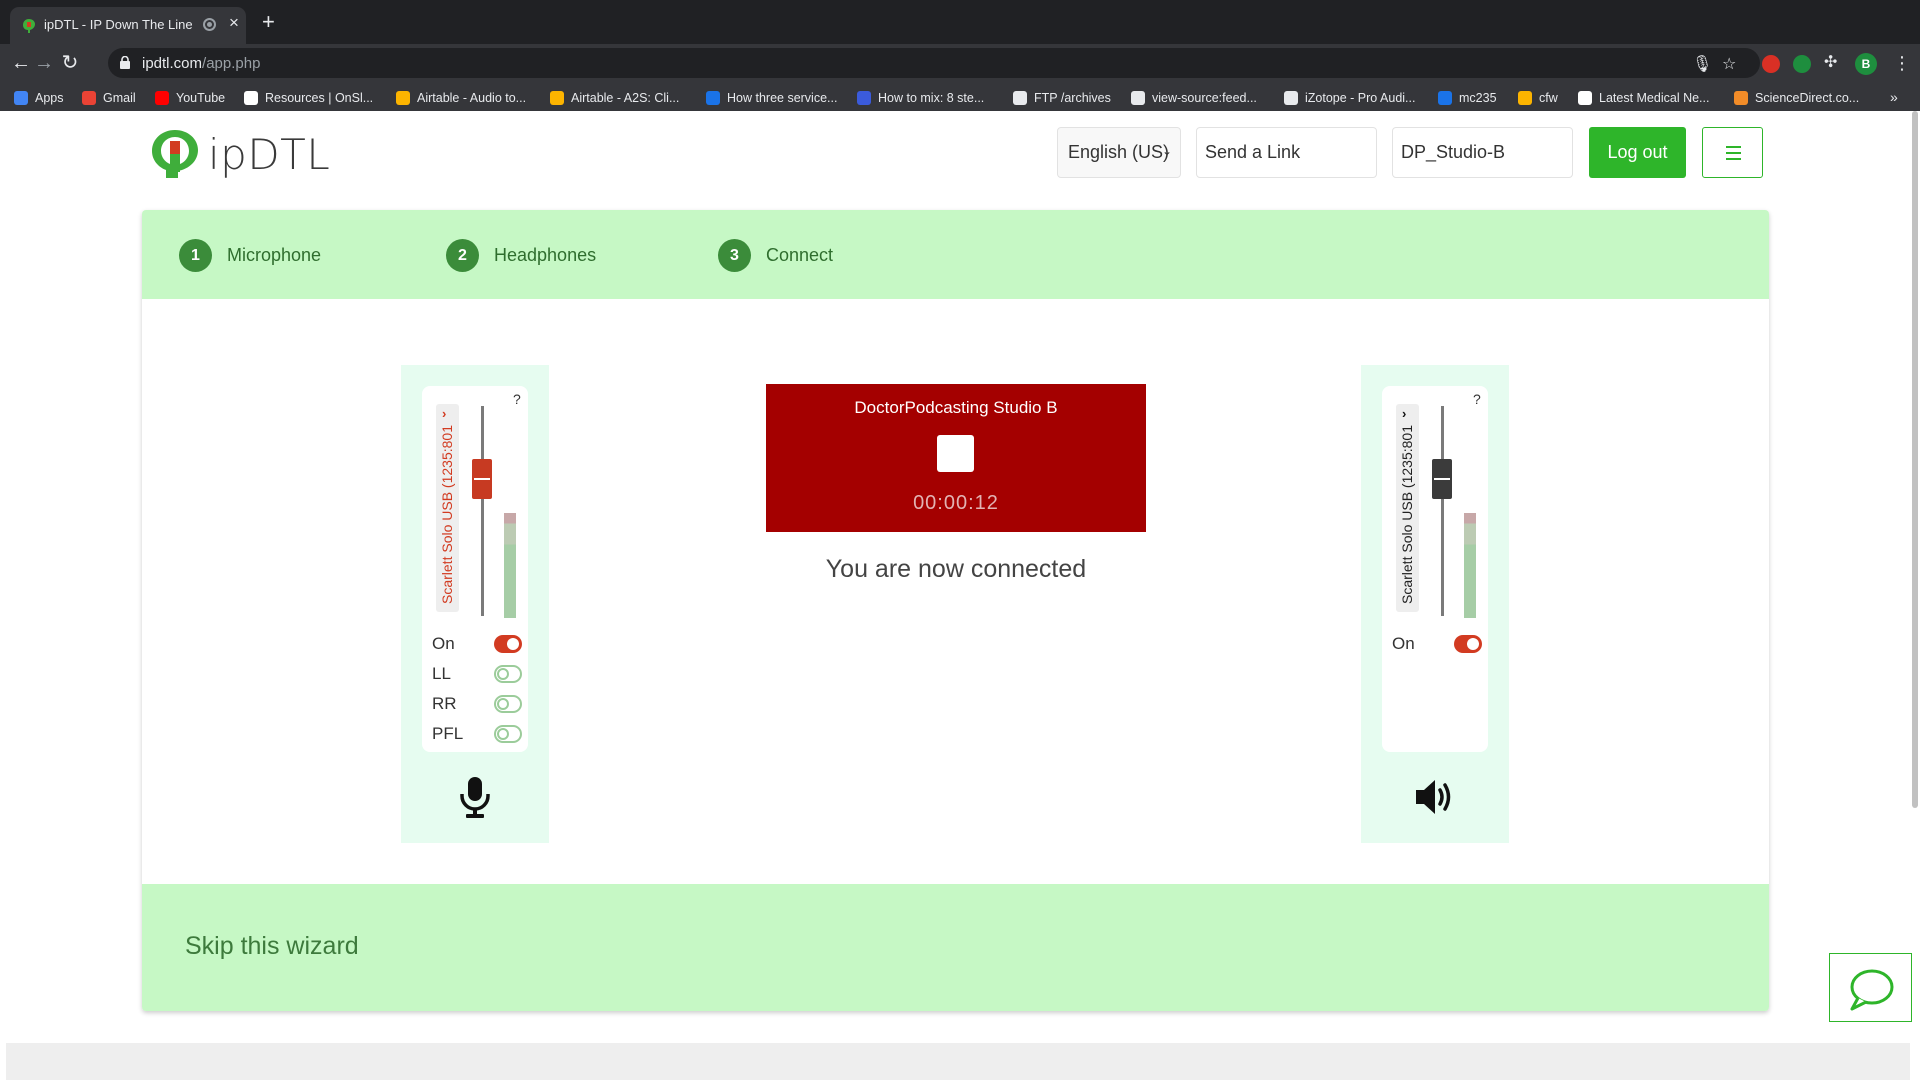  What do you see at coordinates (1732, 152) in the screenshot?
I see `hamburger-menu-icon` at bounding box center [1732, 152].